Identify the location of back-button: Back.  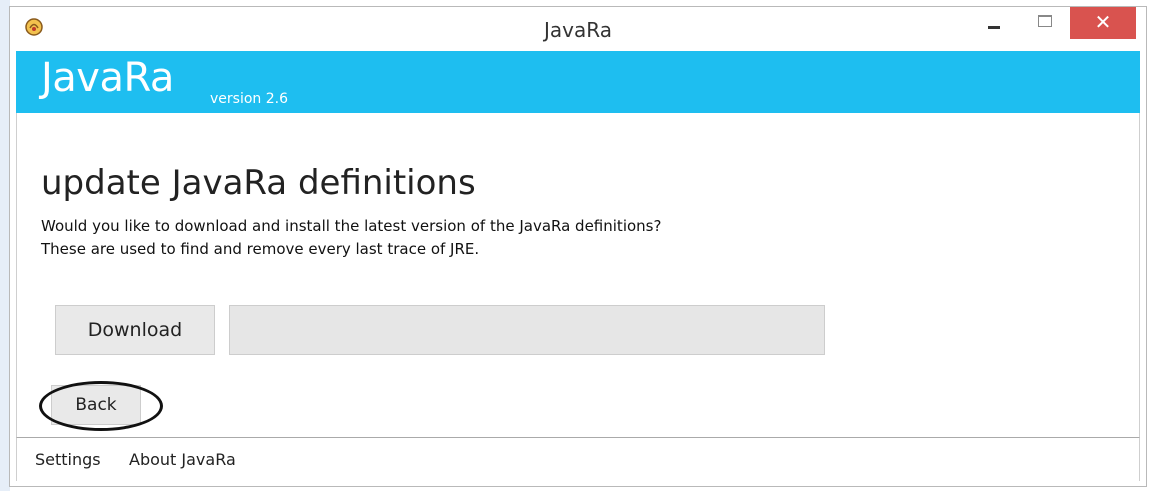
(96, 405).